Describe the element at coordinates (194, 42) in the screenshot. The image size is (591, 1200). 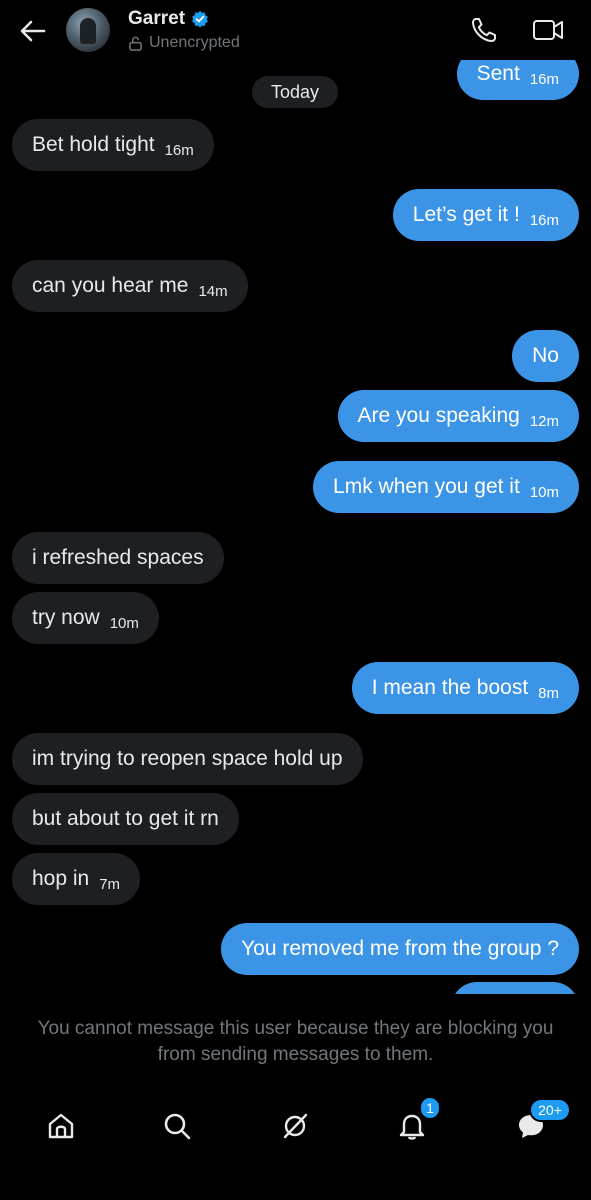
I see `encryption-status: Unencrypted` at that location.